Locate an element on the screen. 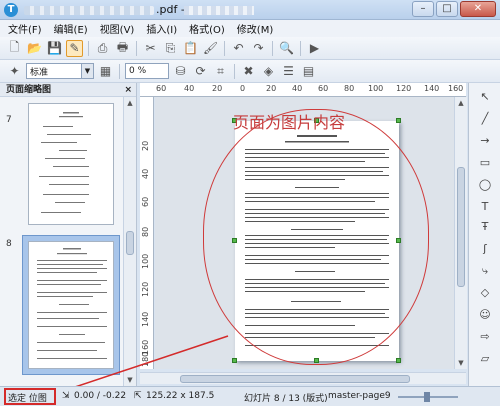 This screenshot has width=500, height=406. app-logo-icon: T is located at coordinates (11, 10).